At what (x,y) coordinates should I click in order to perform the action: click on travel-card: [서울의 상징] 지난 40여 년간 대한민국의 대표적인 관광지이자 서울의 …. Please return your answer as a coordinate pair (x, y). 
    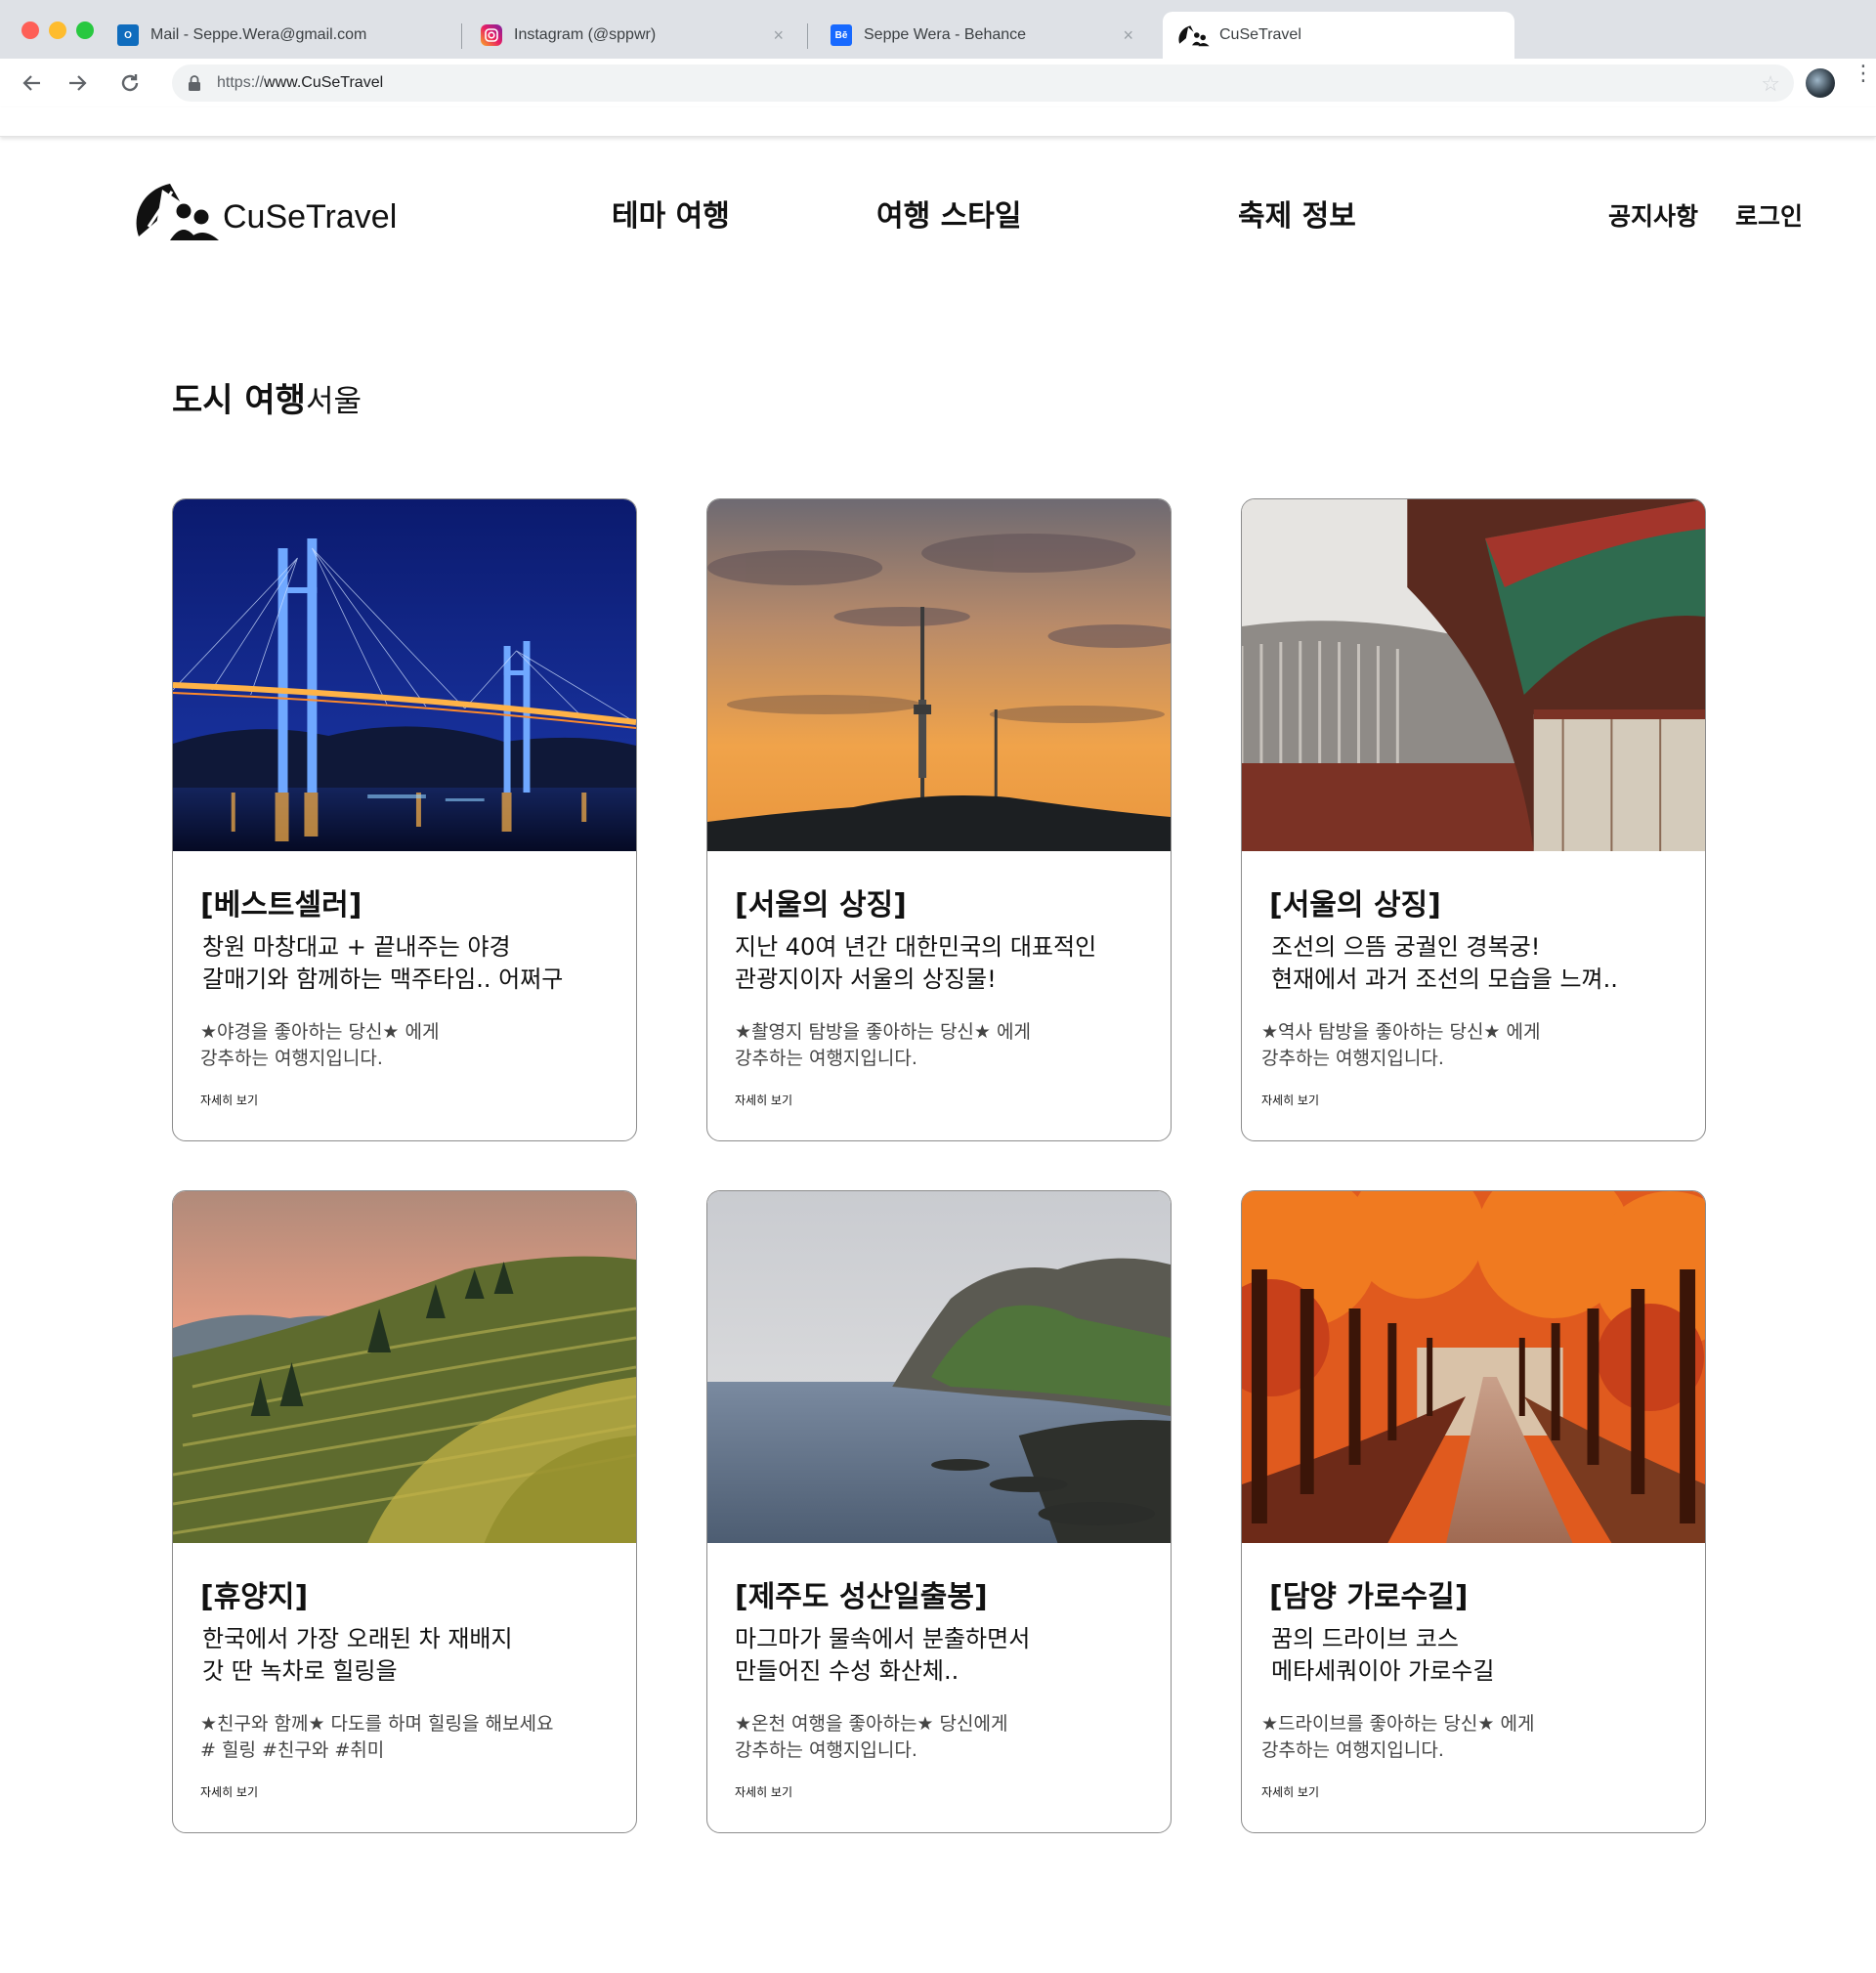
    Looking at the image, I should click on (939, 819).